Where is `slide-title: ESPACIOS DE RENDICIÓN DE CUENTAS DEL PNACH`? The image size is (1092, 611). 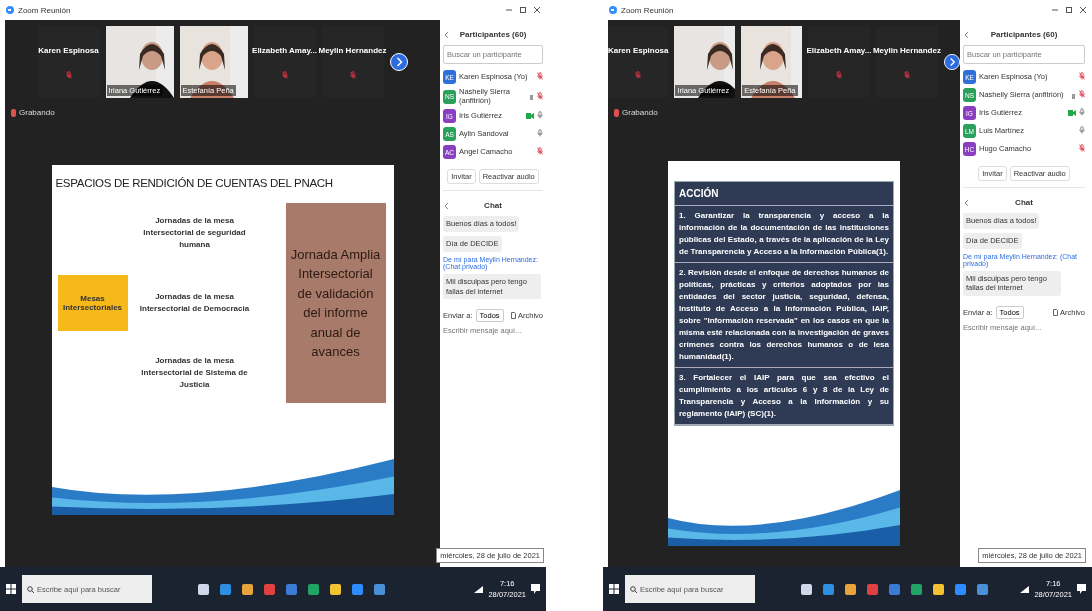 slide-title: ESPACIOS DE RENDICIÓN DE CUENTAS DEL PNACH is located at coordinates (194, 182).